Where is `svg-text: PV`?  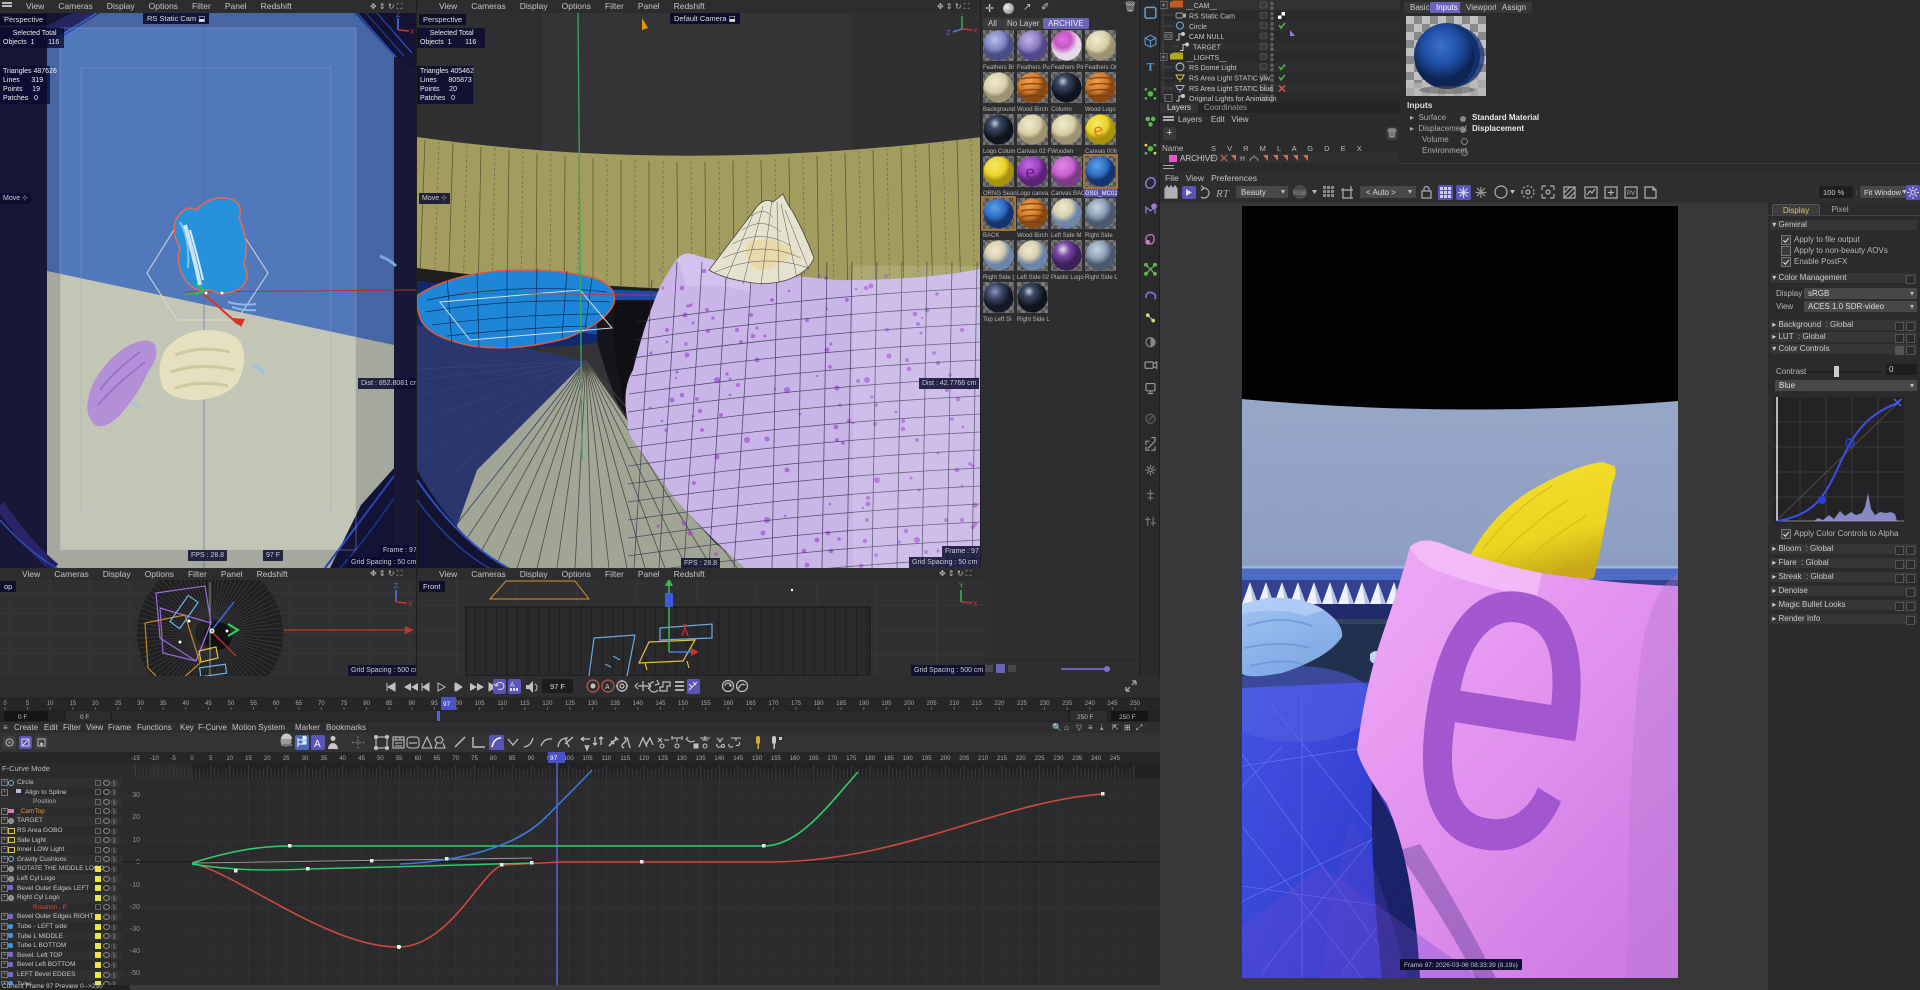 svg-text: PV is located at coordinates (1631, 194).